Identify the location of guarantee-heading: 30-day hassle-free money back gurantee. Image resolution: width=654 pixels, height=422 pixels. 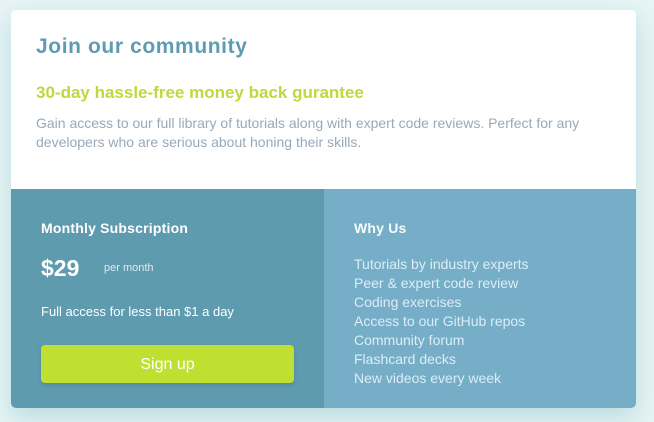
(200, 92).